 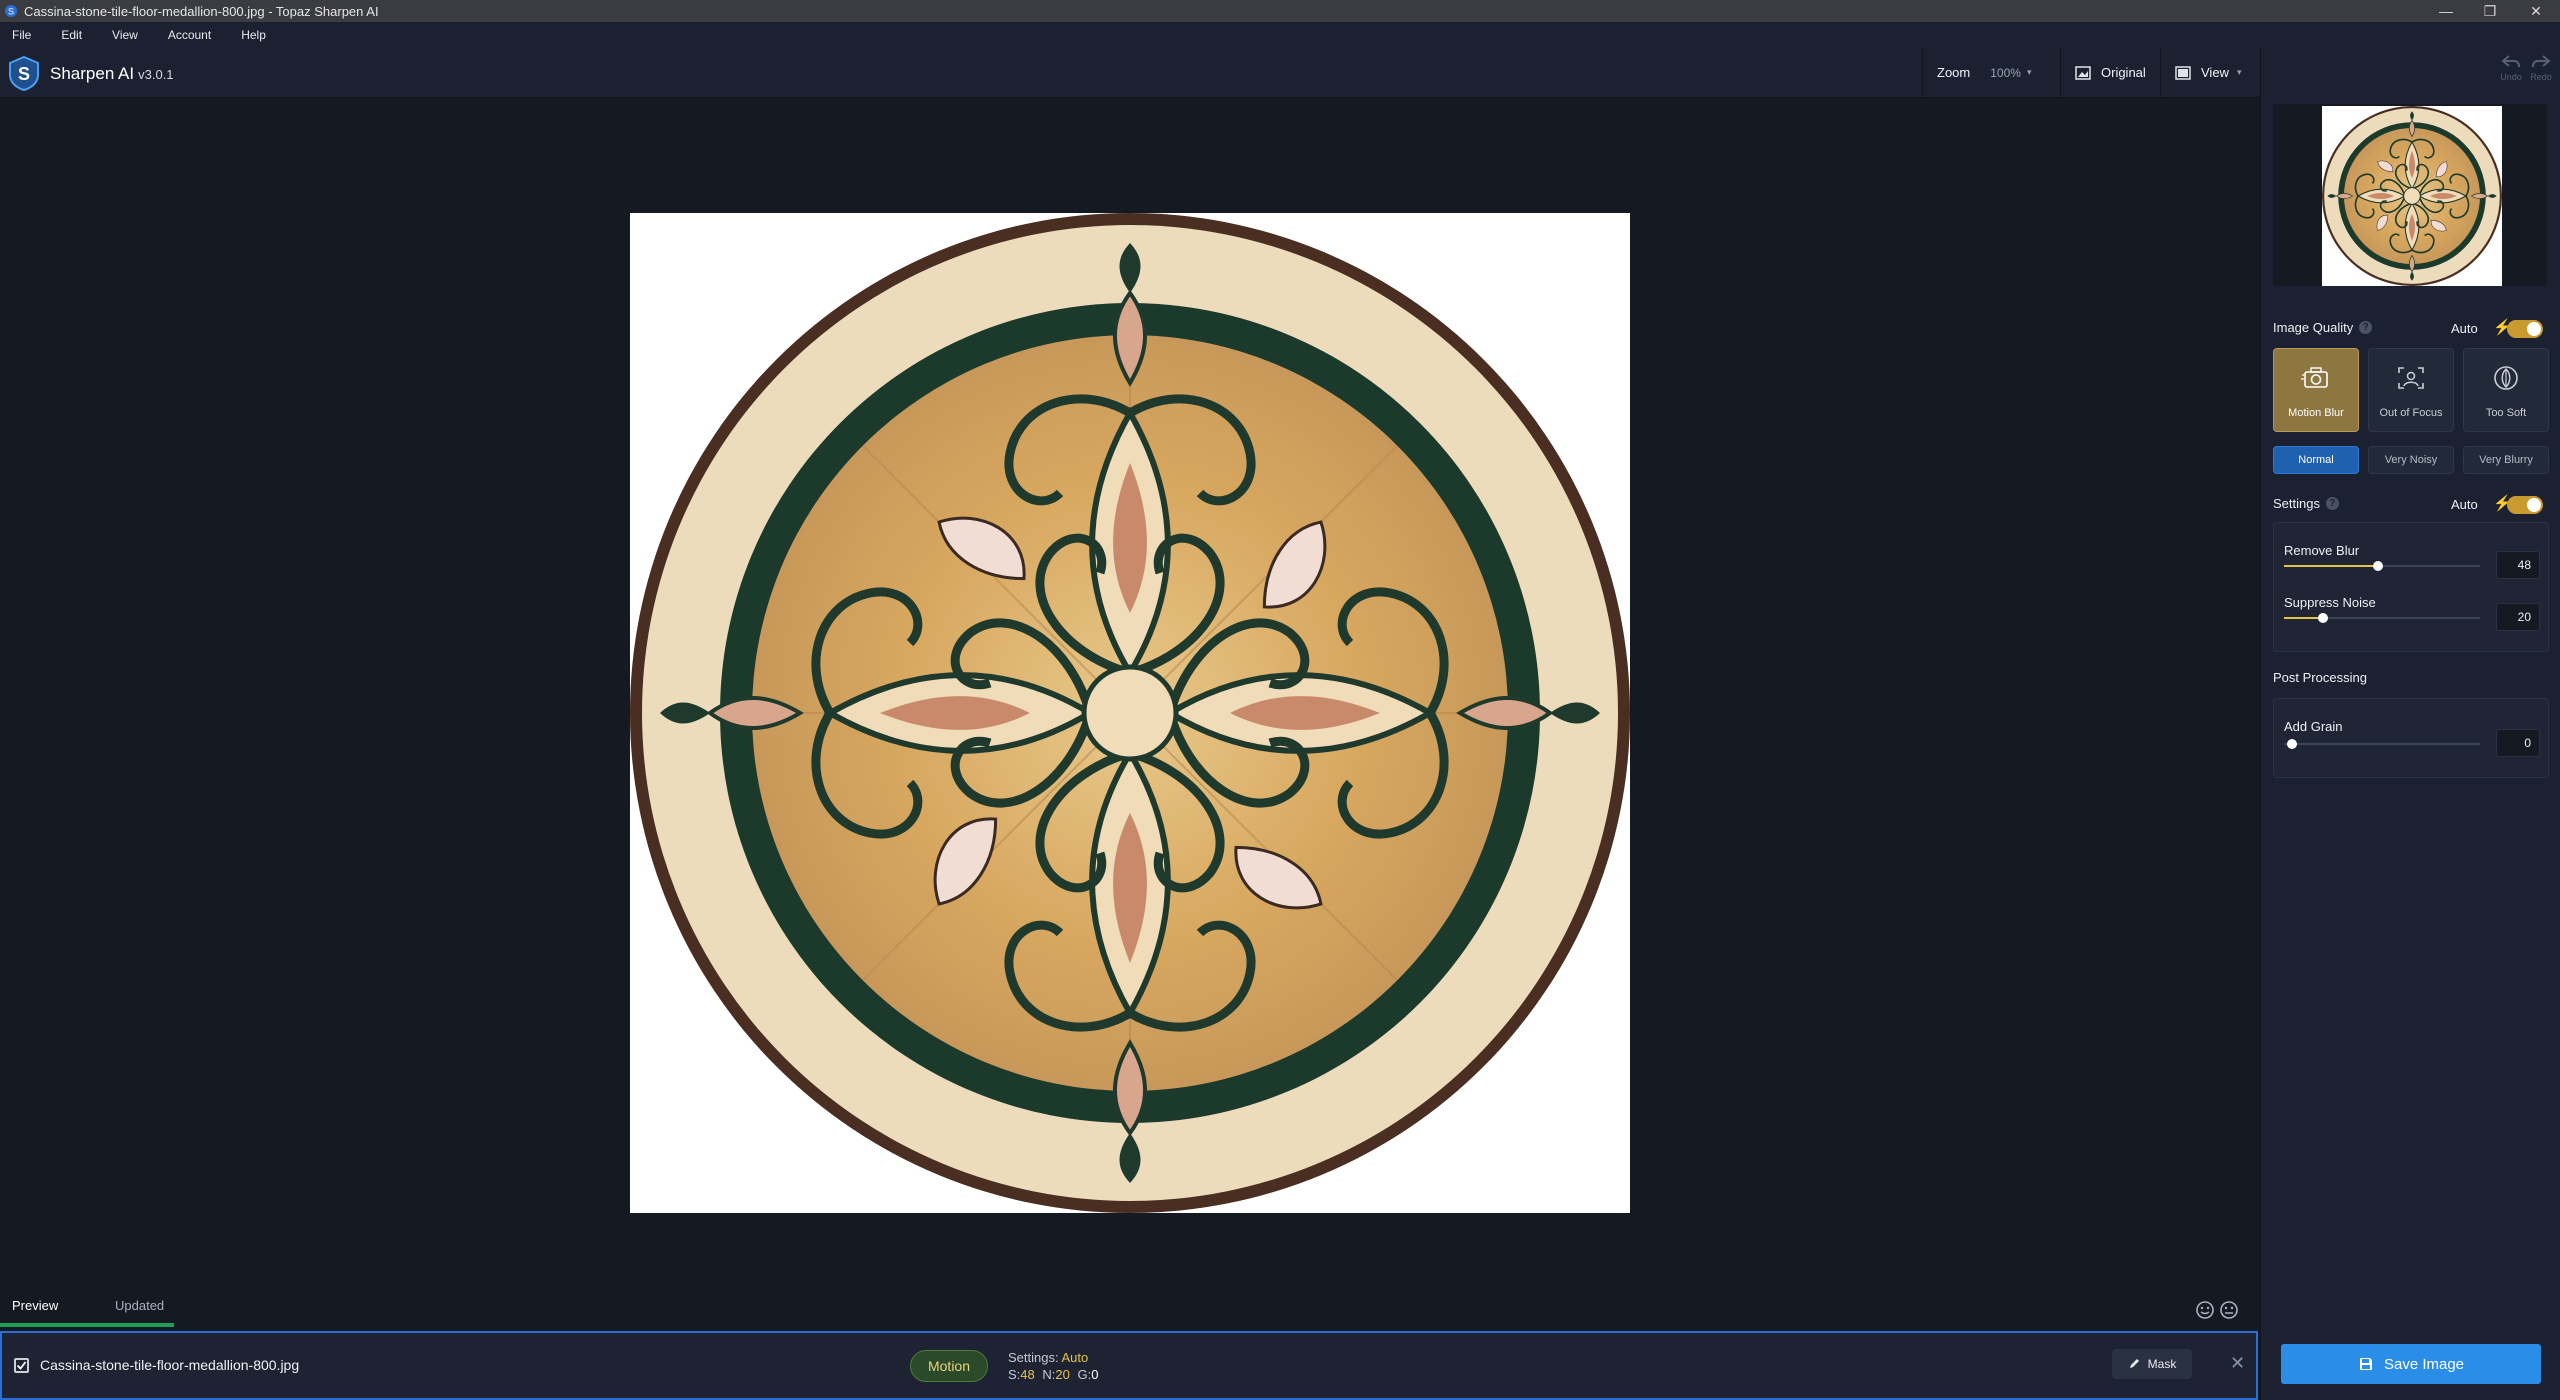 What do you see at coordinates (2518, 617) in the screenshot?
I see `suppress-noise-input: 20` at bounding box center [2518, 617].